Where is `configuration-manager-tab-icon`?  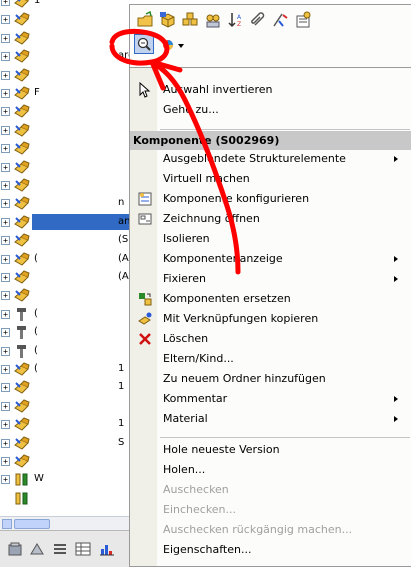 configuration-manager-tab-icon is located at coordinates (60, 549).